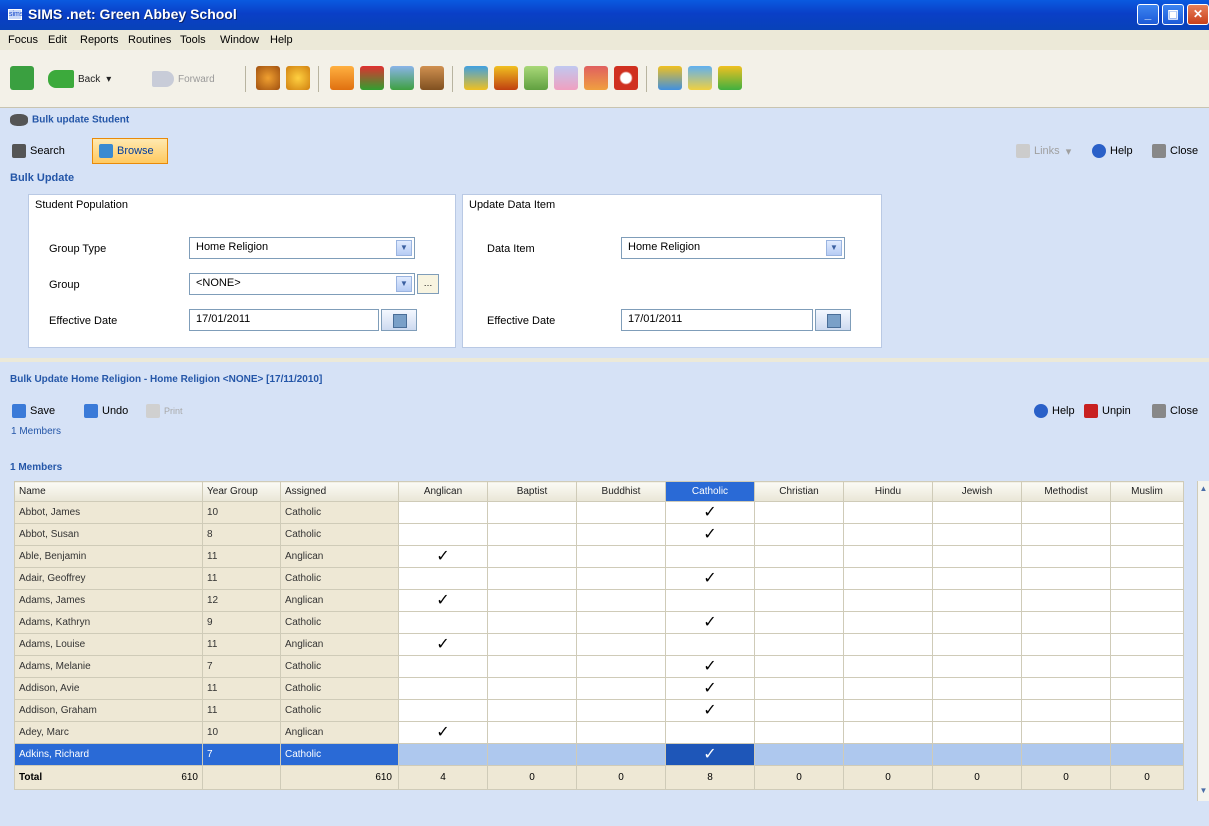 This screenshot has height=826, width=1209. What do you see at coordinates (717, 320) in the screenshot?
I see `update-effective-date-input: 17/01/2011` at bounding box center [717, 320].